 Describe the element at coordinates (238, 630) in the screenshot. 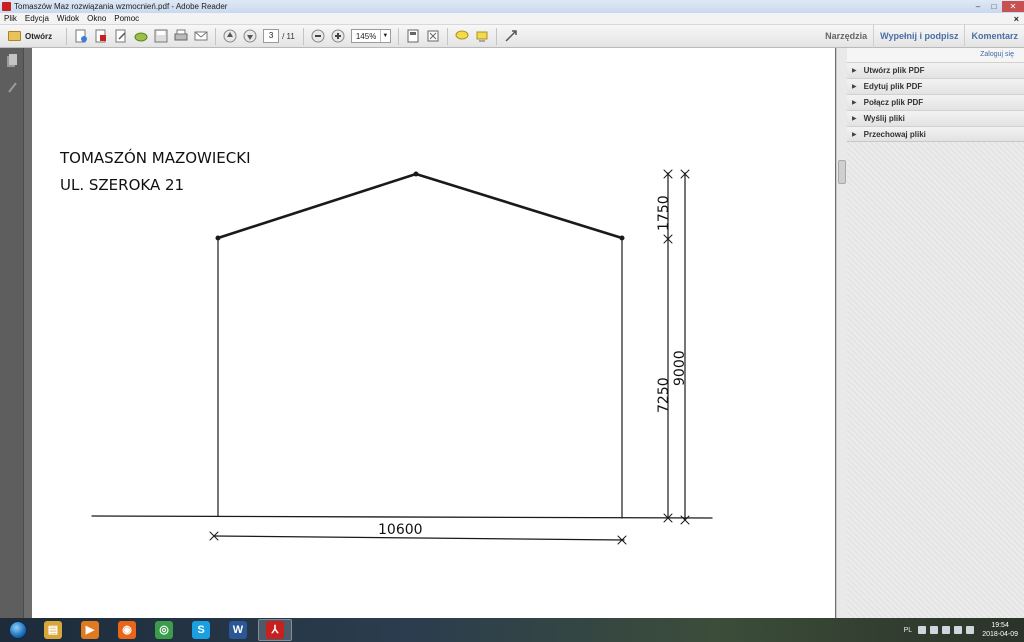

I see `taskbar-word: W` at that location.